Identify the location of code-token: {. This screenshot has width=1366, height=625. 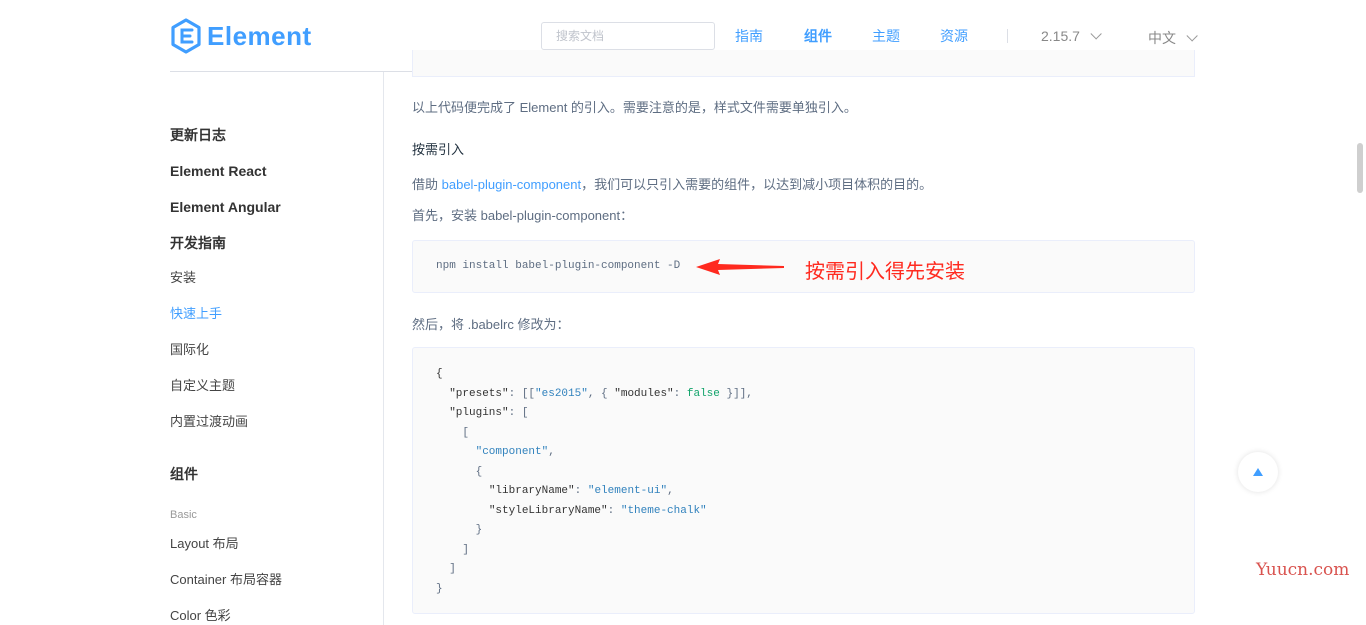
(439, 374).